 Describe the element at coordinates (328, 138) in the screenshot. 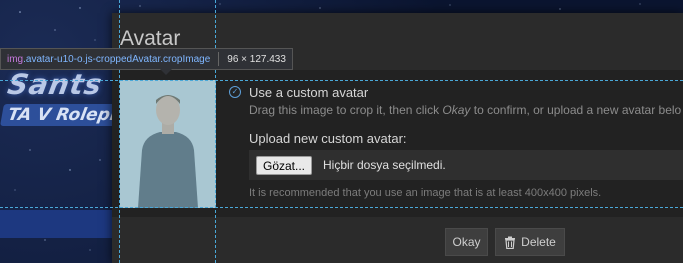

I see `upload-label: Upload new custom avatar:` at that location.